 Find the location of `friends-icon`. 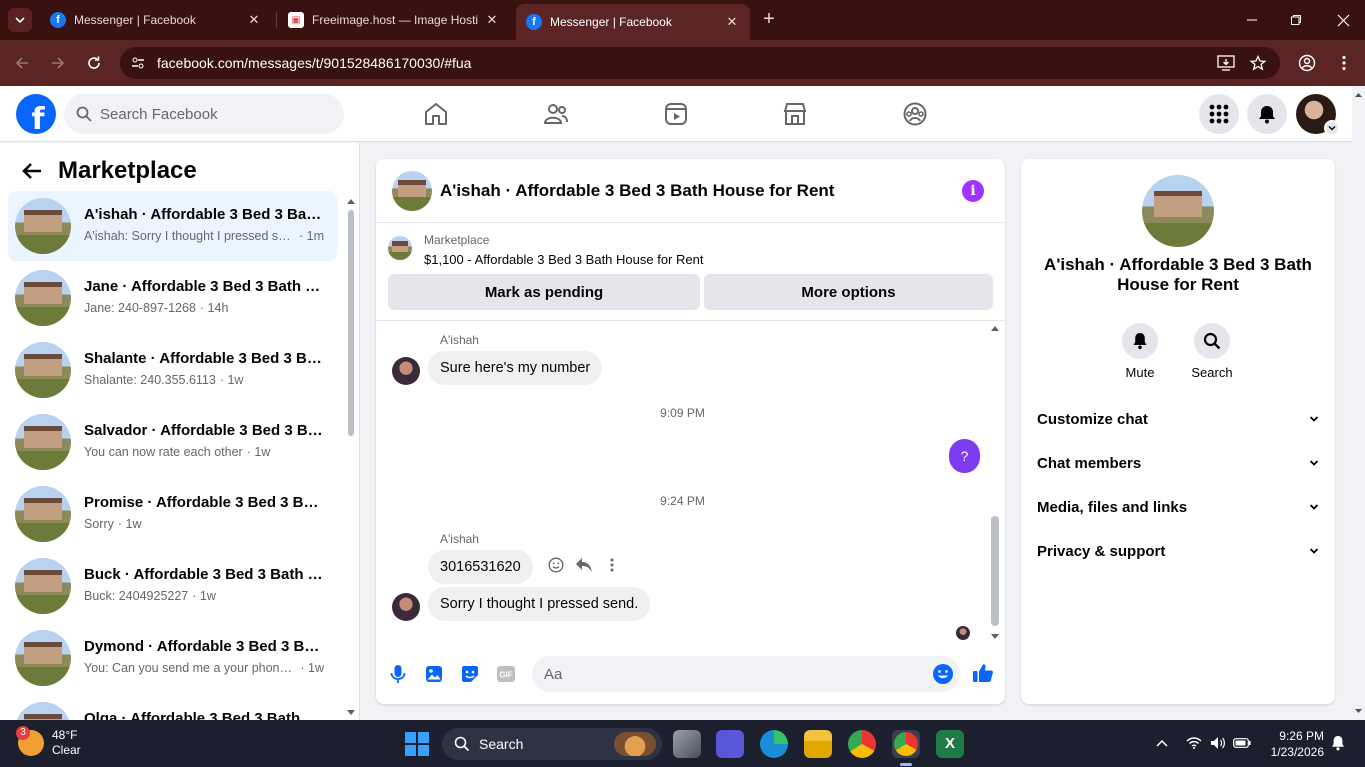

friends-icon is located at coordinates (556, 114).